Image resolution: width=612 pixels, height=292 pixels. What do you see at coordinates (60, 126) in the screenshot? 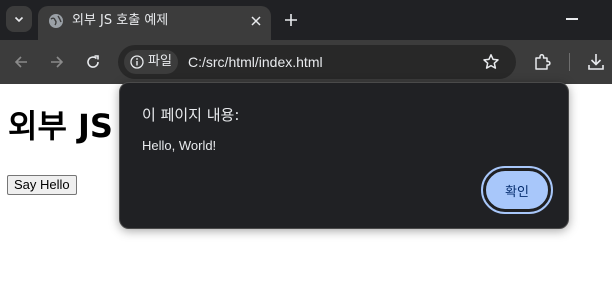
I see `page-heading: 외부 JS` at bounding box center [60, 126].